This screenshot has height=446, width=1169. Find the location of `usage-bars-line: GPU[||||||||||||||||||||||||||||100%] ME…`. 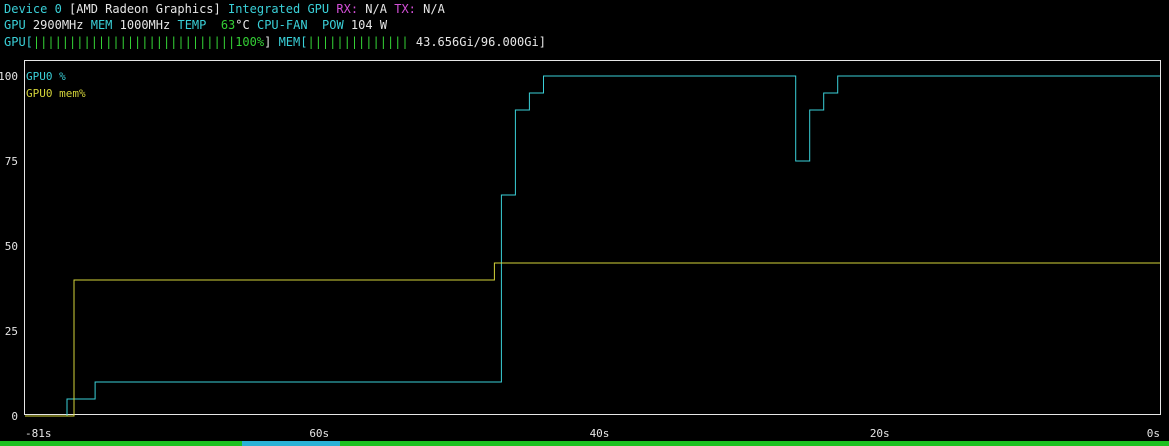

usage-bars-line: GPU[||||||||||||||||||||||||||||100%] ME… is located at coordinates (275, 42).